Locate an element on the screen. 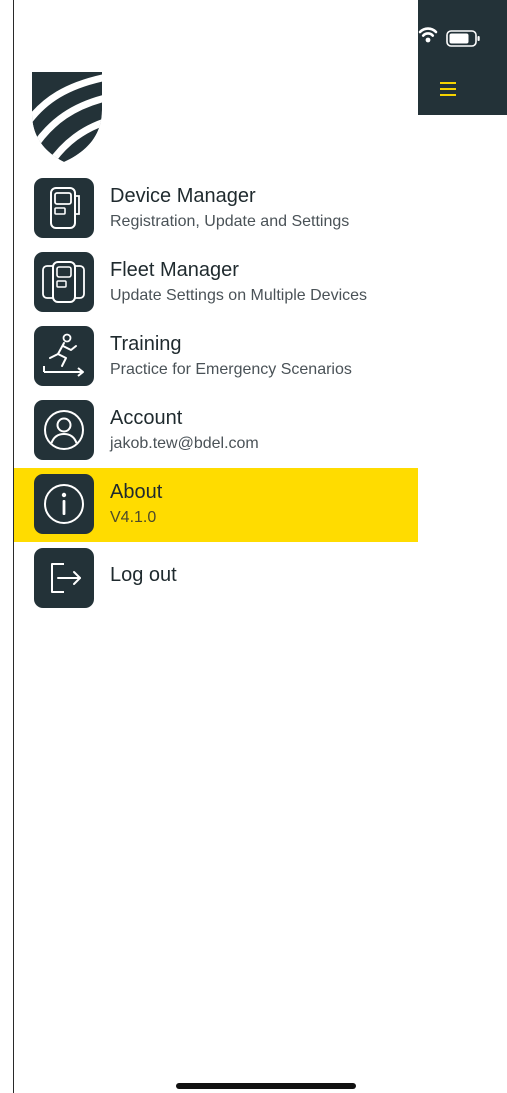  menu-item-subtitle: V4.1.0 is located at coordinates (133, 517).